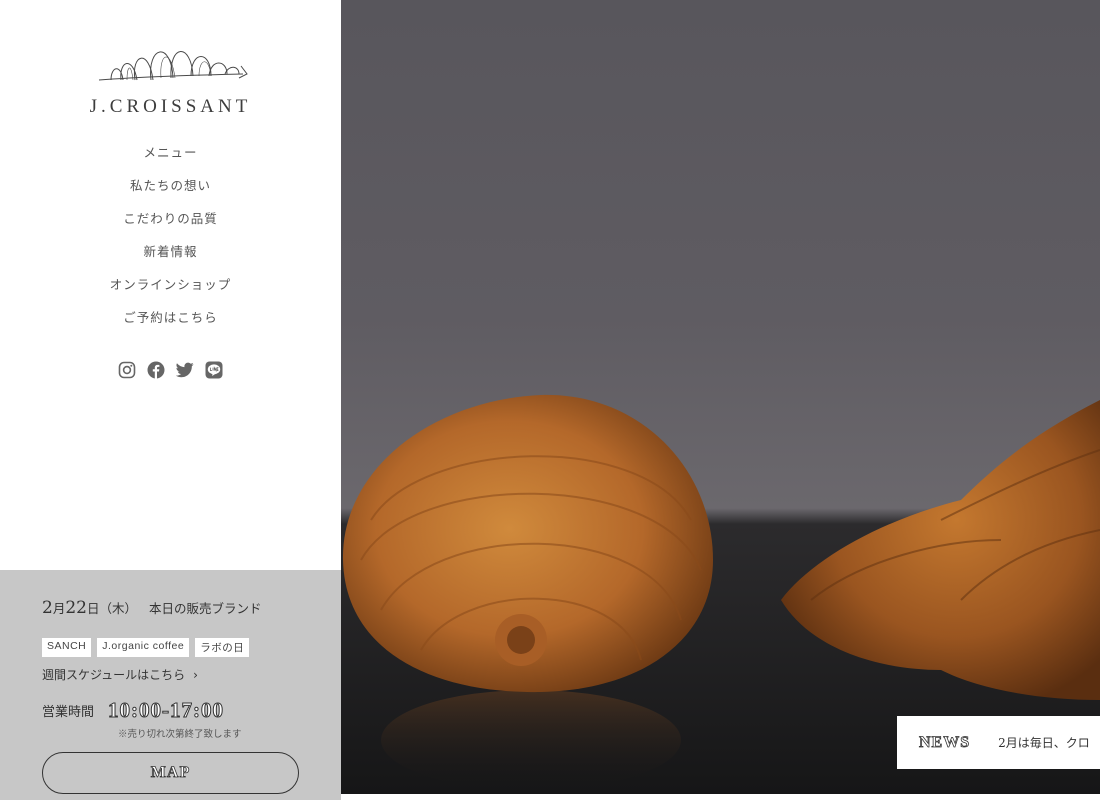  I want to click on day-number: 22, so click(76, 608).